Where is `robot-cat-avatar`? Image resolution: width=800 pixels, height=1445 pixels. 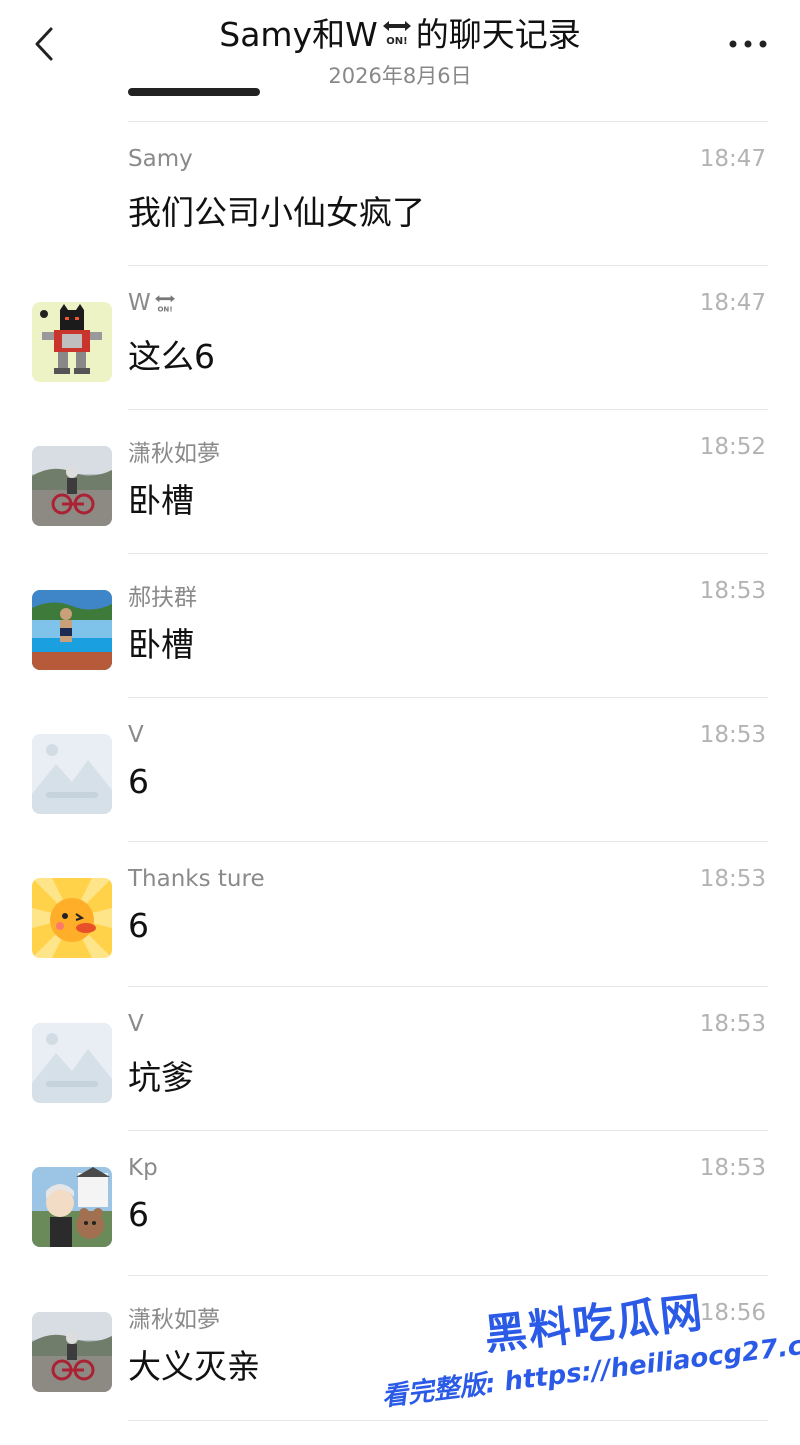
robot-cat-avatar is located at coordinates (72, 342).